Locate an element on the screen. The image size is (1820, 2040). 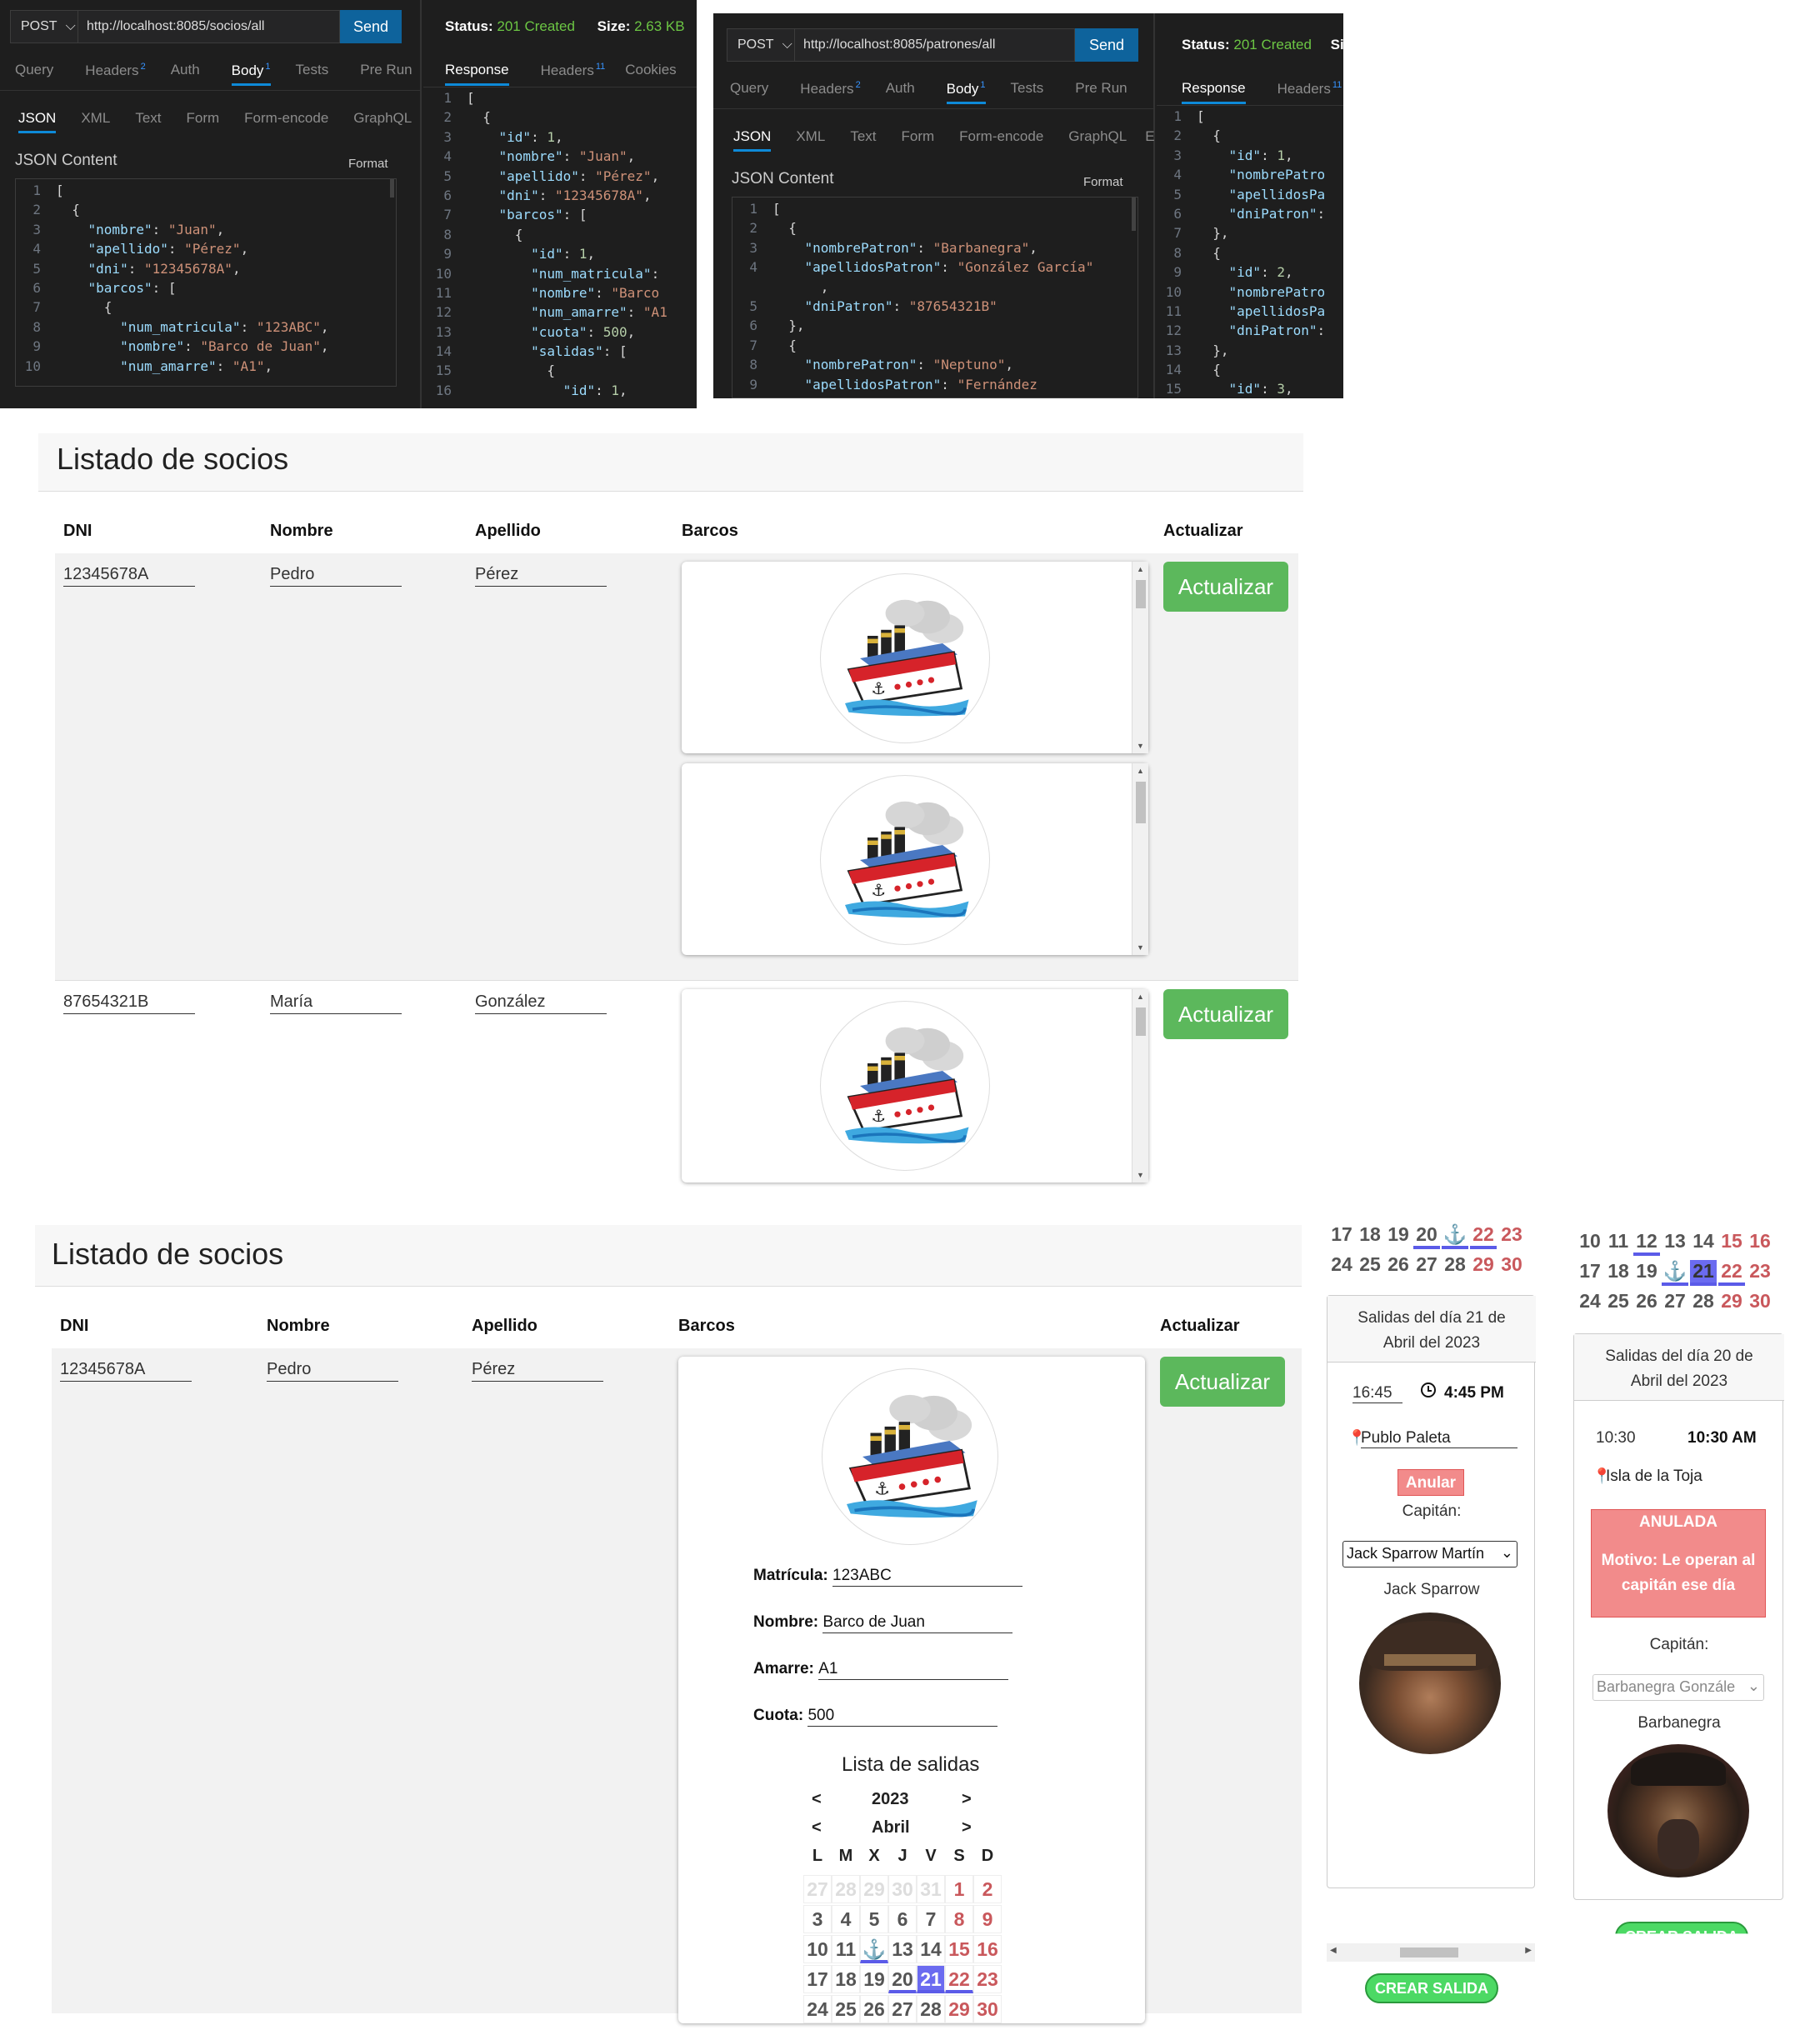
time-input: 10:30 is located at coordinates (1616, 1438).